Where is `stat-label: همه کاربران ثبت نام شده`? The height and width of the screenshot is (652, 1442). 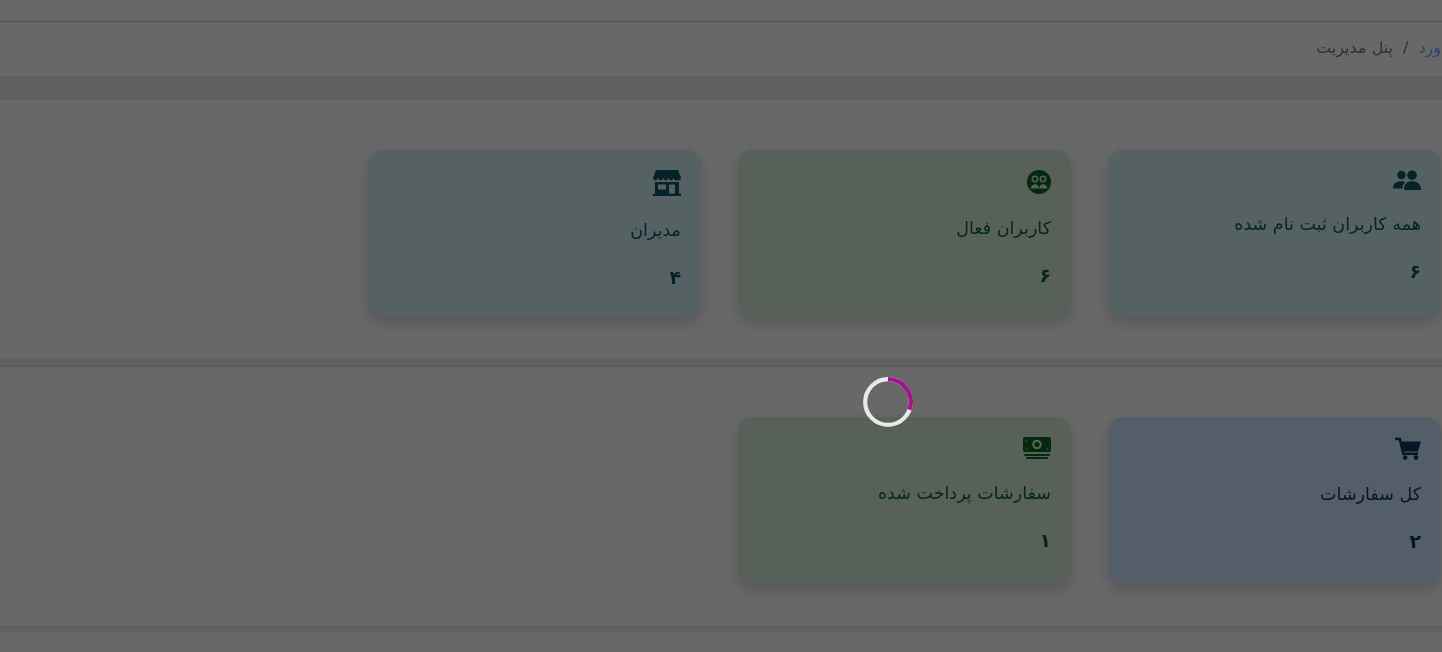
stat-label: همه کاربران ثبت نام شده is located at coordinates (1327, 224).